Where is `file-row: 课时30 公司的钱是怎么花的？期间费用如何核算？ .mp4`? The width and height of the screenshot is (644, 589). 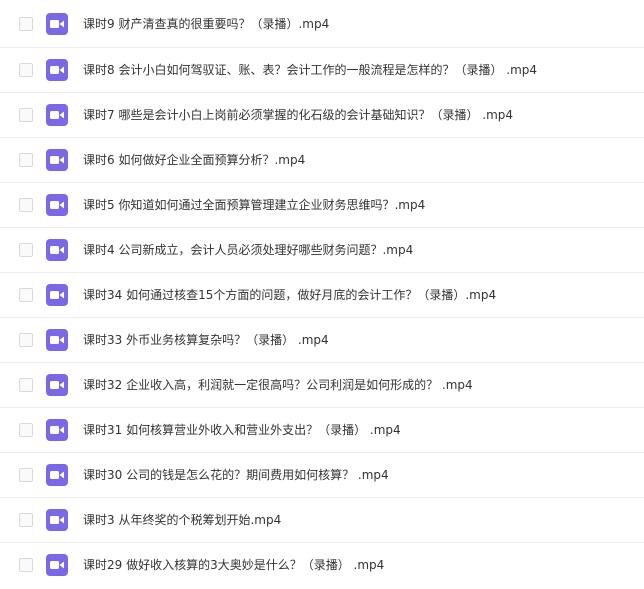 file-row: 课时30 公司的钱是怎么花的？期间费用如何核算？ .mp4 is located at coordinates (322, 475).